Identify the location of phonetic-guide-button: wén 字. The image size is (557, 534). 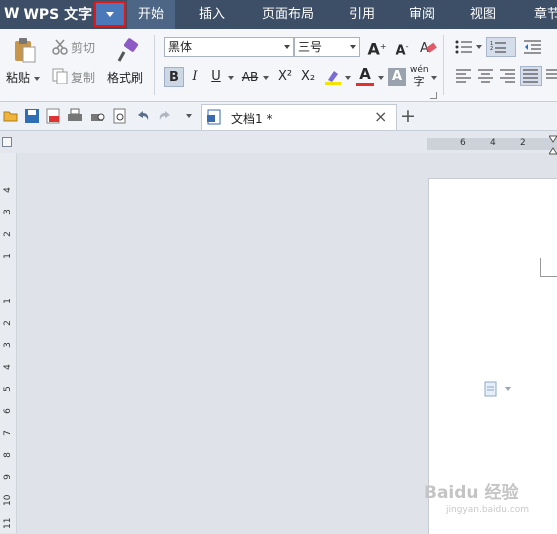
(419, 76).